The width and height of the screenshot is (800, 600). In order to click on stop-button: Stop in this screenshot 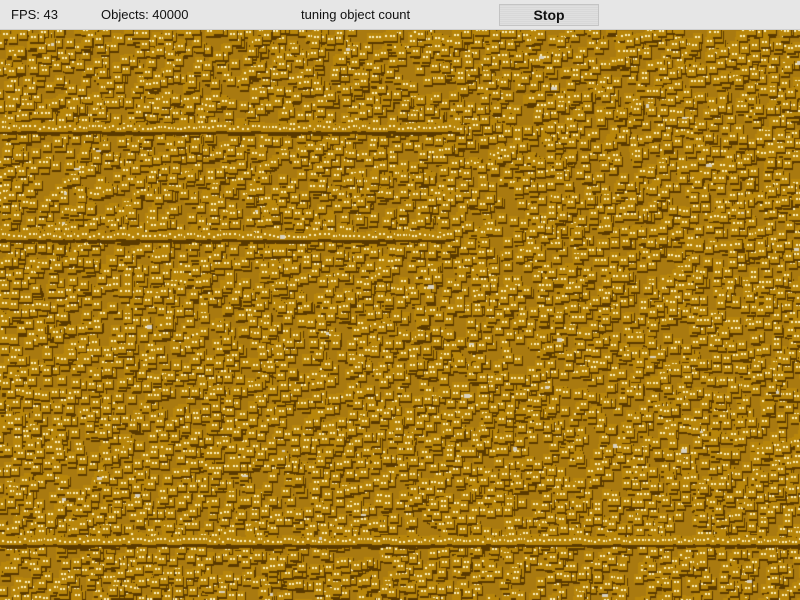, I will do `click(549, 15)`.